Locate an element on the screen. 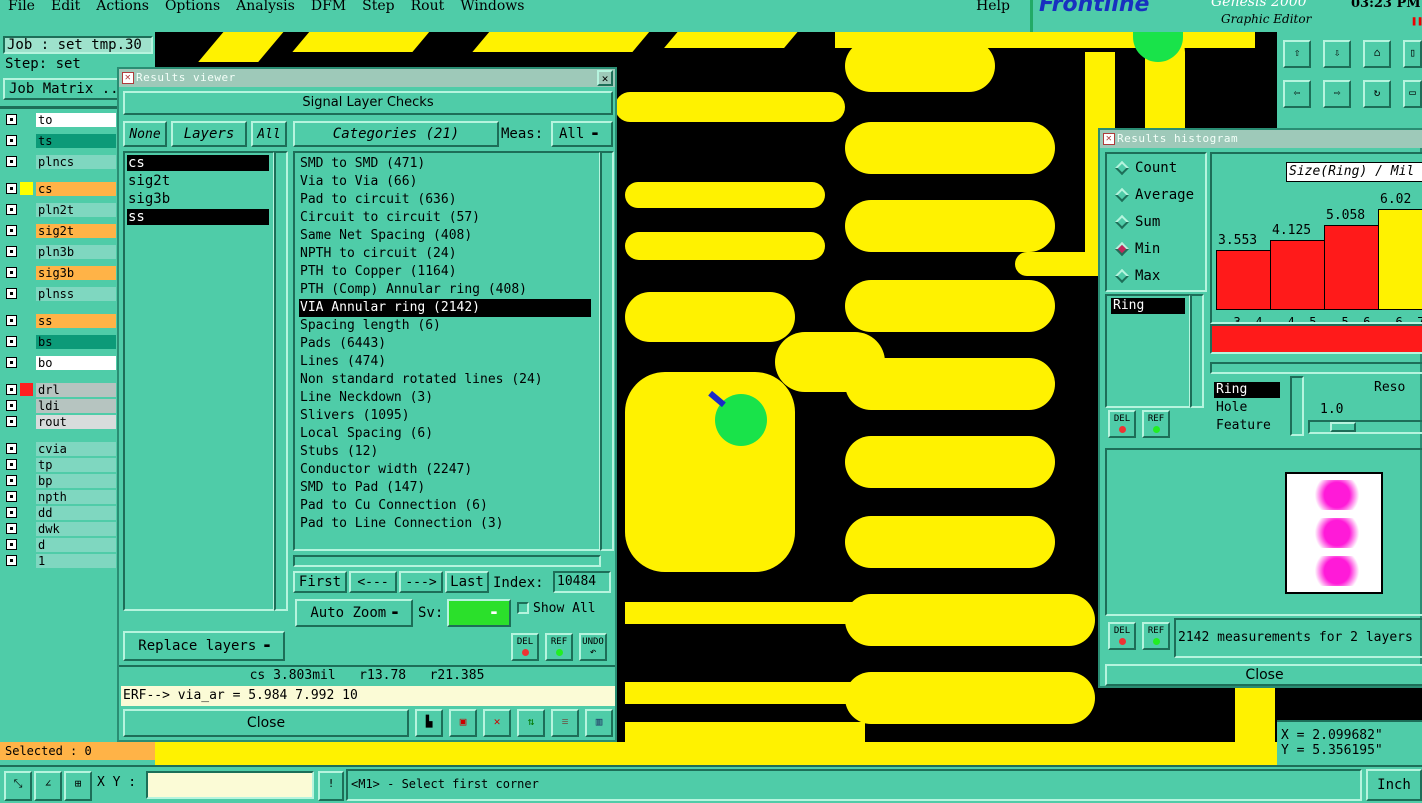  field-hole: Hole is located at coordinates (1231, 407).